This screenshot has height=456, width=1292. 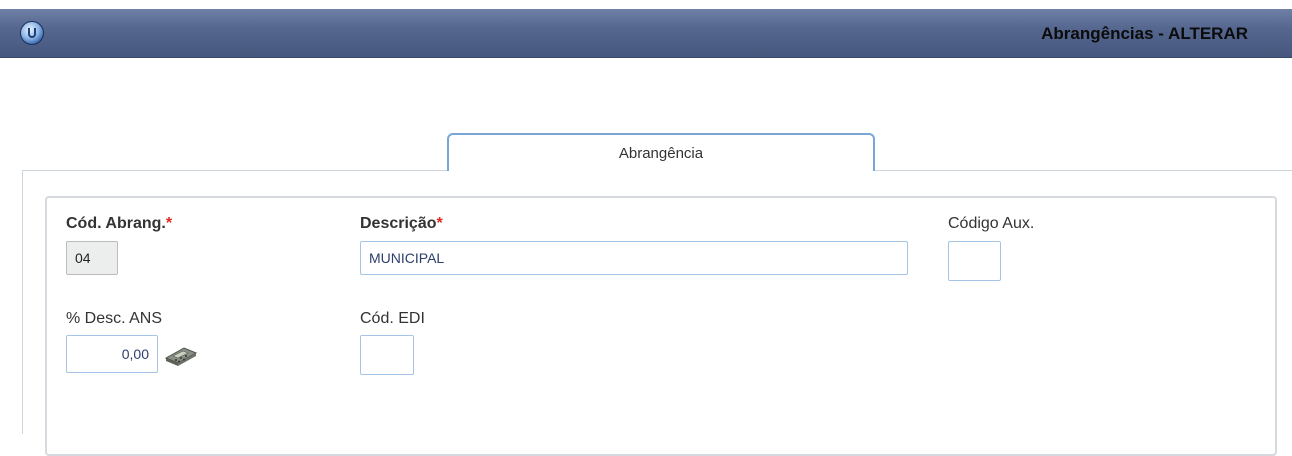 What do you see at coordinates (181, 355) in the screenshot?
I see `calculator-icon` at bounding box center [181, 355].